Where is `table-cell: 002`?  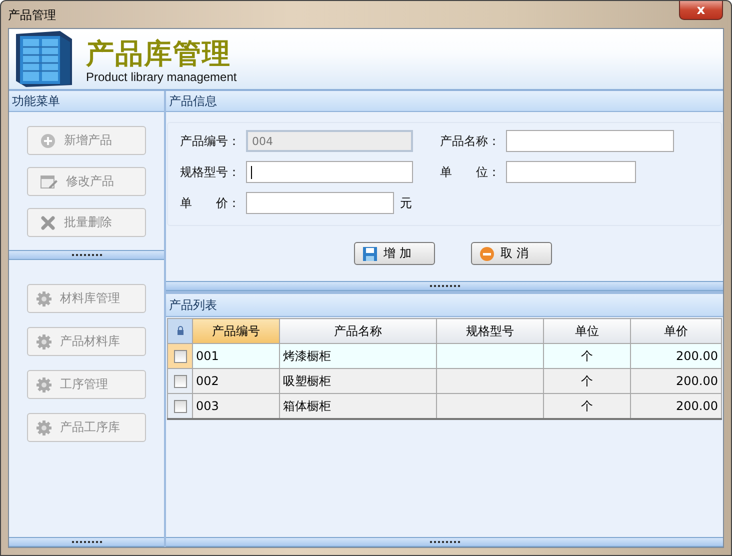
table-cell: 002 is located at coordinates (236, 381).